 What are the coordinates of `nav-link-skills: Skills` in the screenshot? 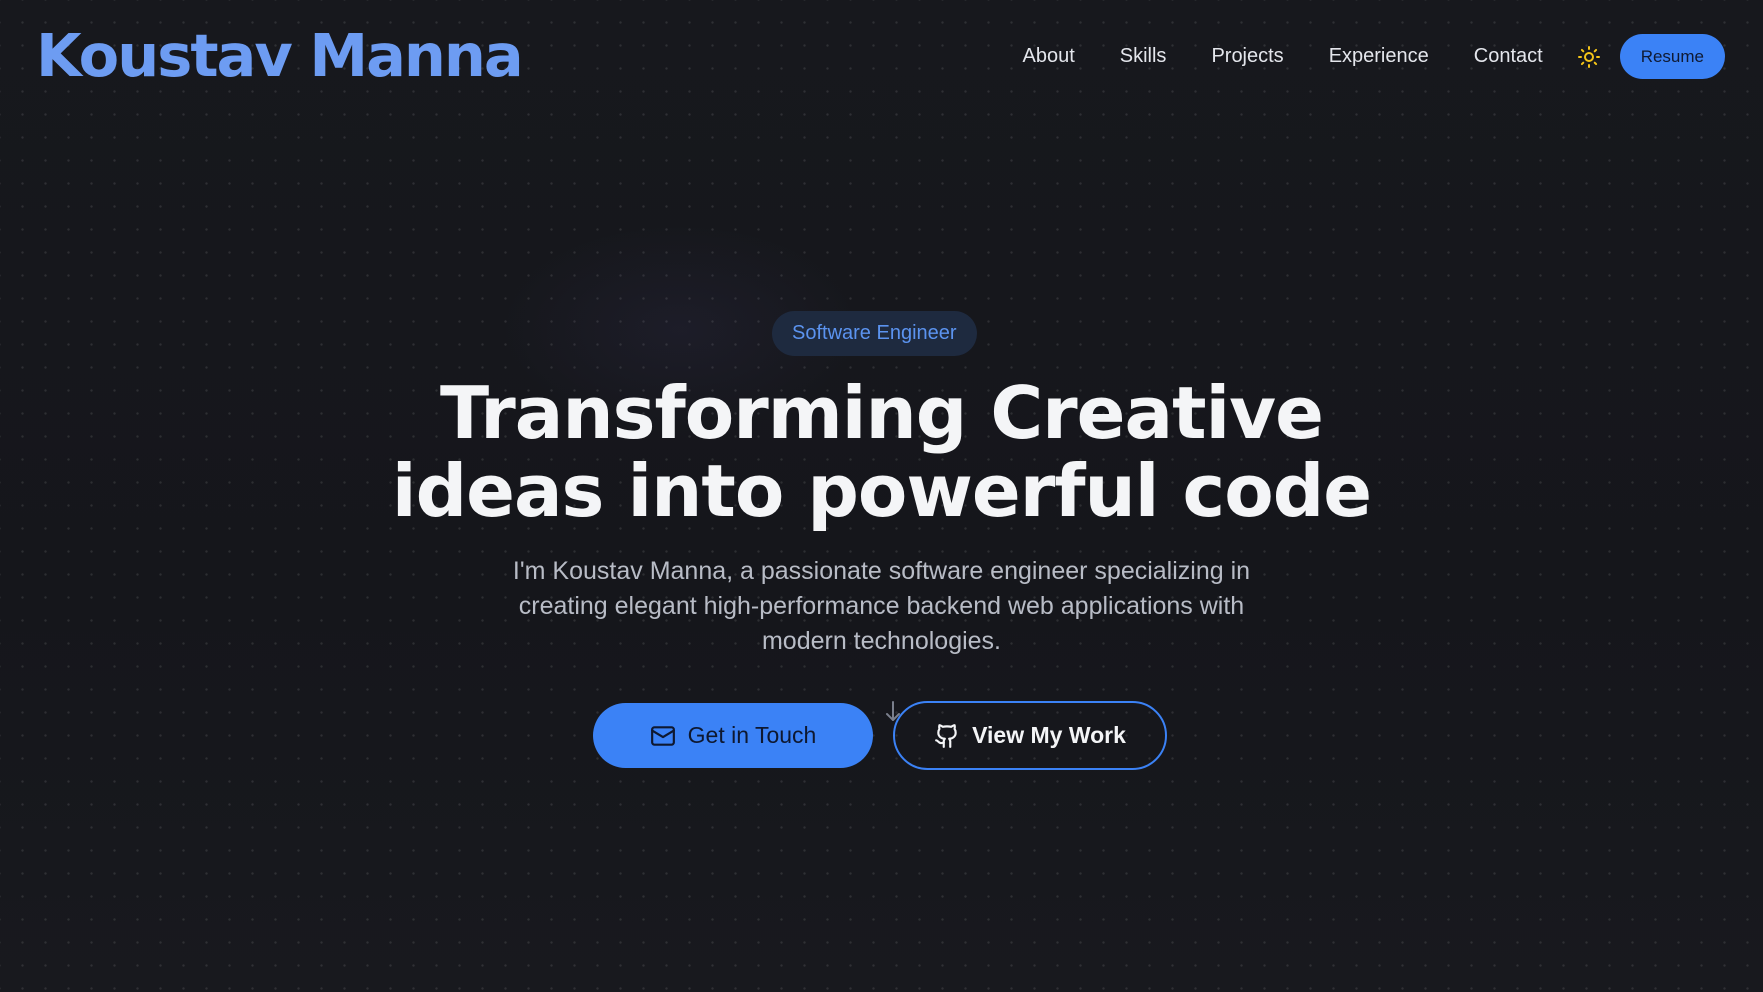 It's located at (1143, 56).